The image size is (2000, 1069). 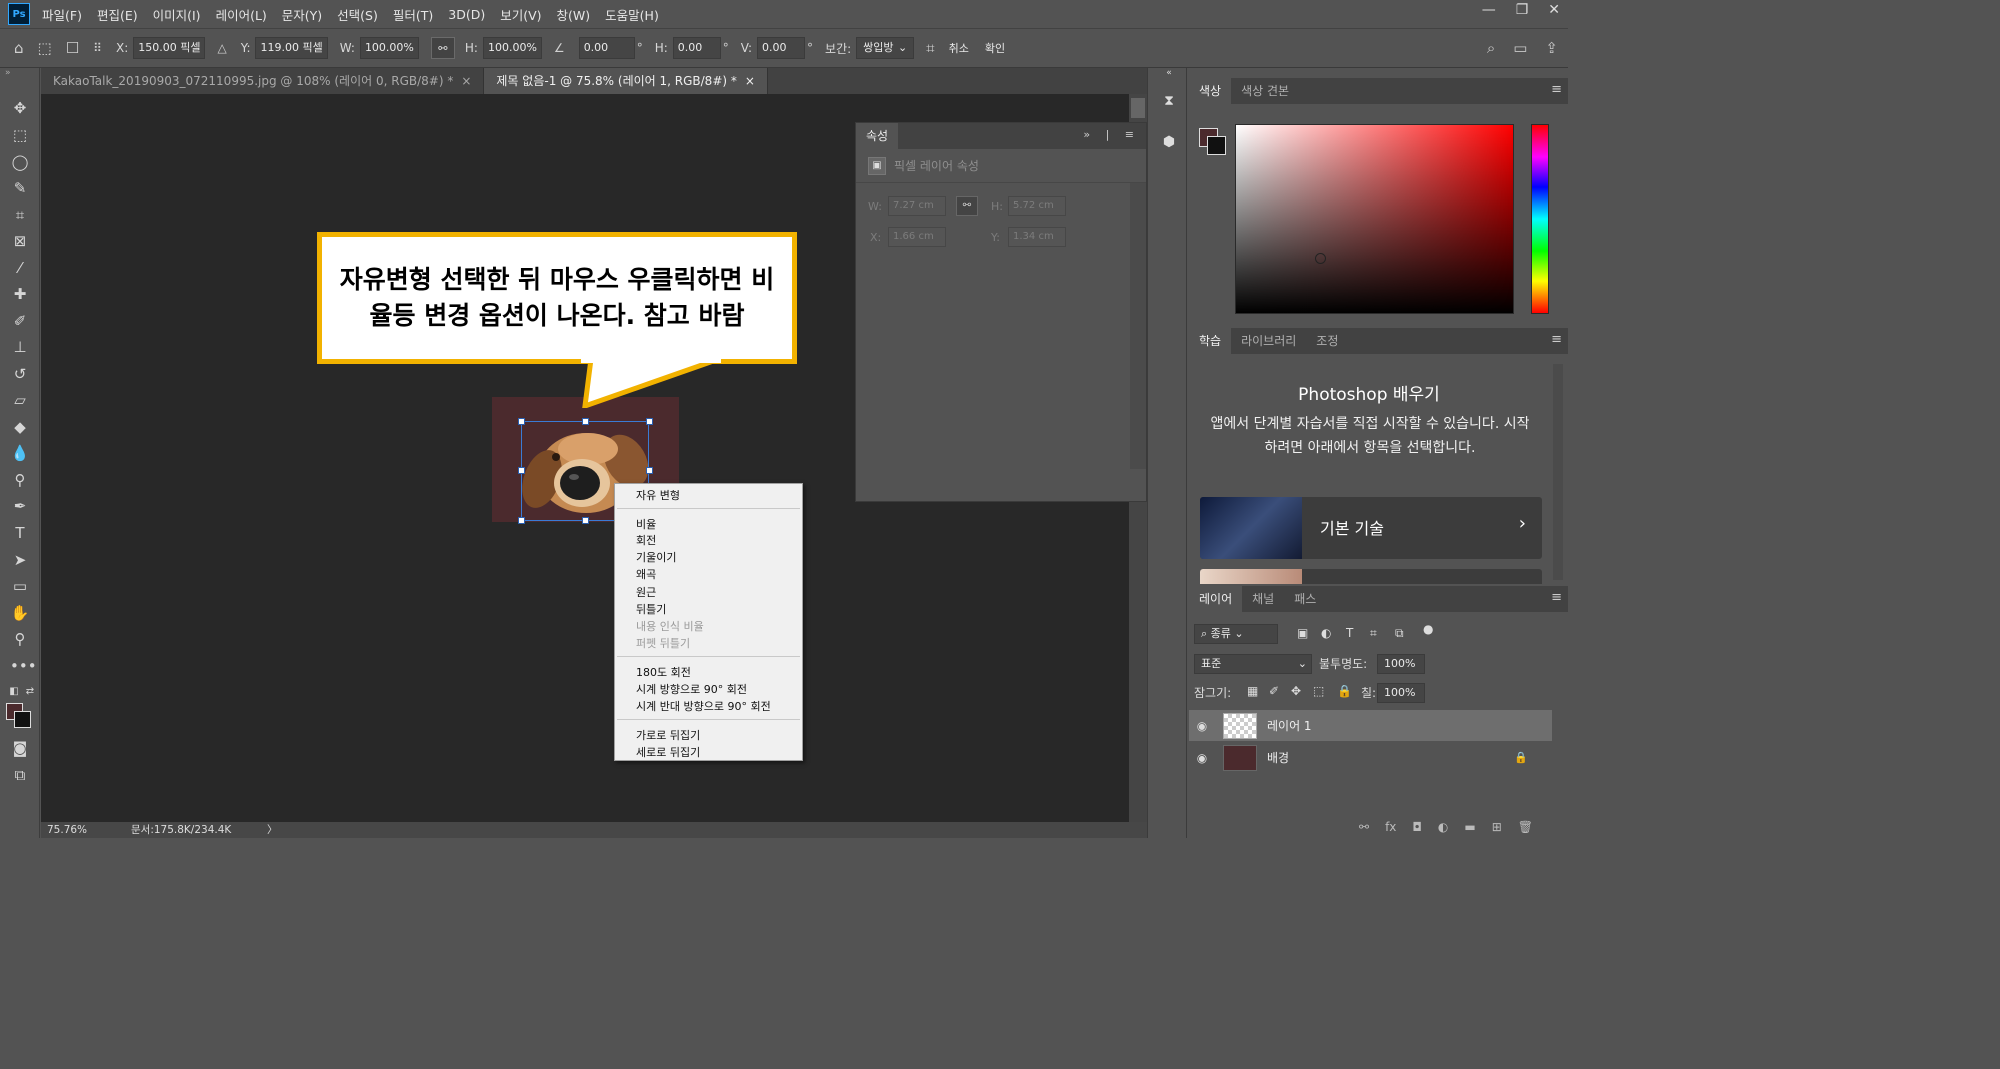 I want to click on zoom-tool-icon: ⚲, so click(x=20, y=639).